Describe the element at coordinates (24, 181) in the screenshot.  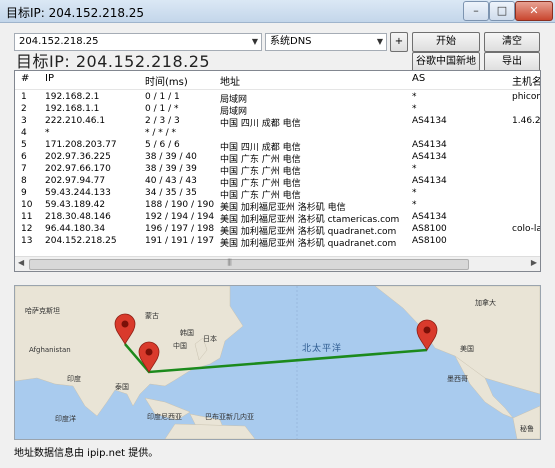
I see `cell-index: 8` at that location.